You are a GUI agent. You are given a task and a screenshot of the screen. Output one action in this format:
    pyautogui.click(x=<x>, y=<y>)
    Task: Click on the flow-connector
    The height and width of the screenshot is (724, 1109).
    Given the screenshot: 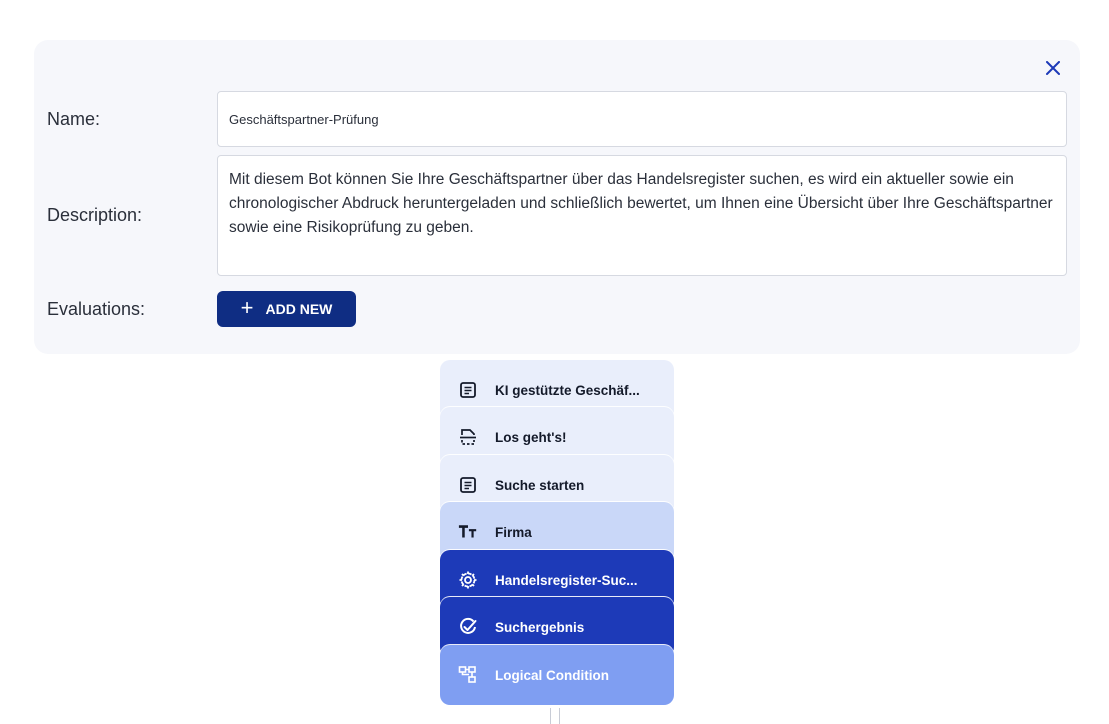 What is the action you would take?
    pyautogui.click(x=555, y=716)
    